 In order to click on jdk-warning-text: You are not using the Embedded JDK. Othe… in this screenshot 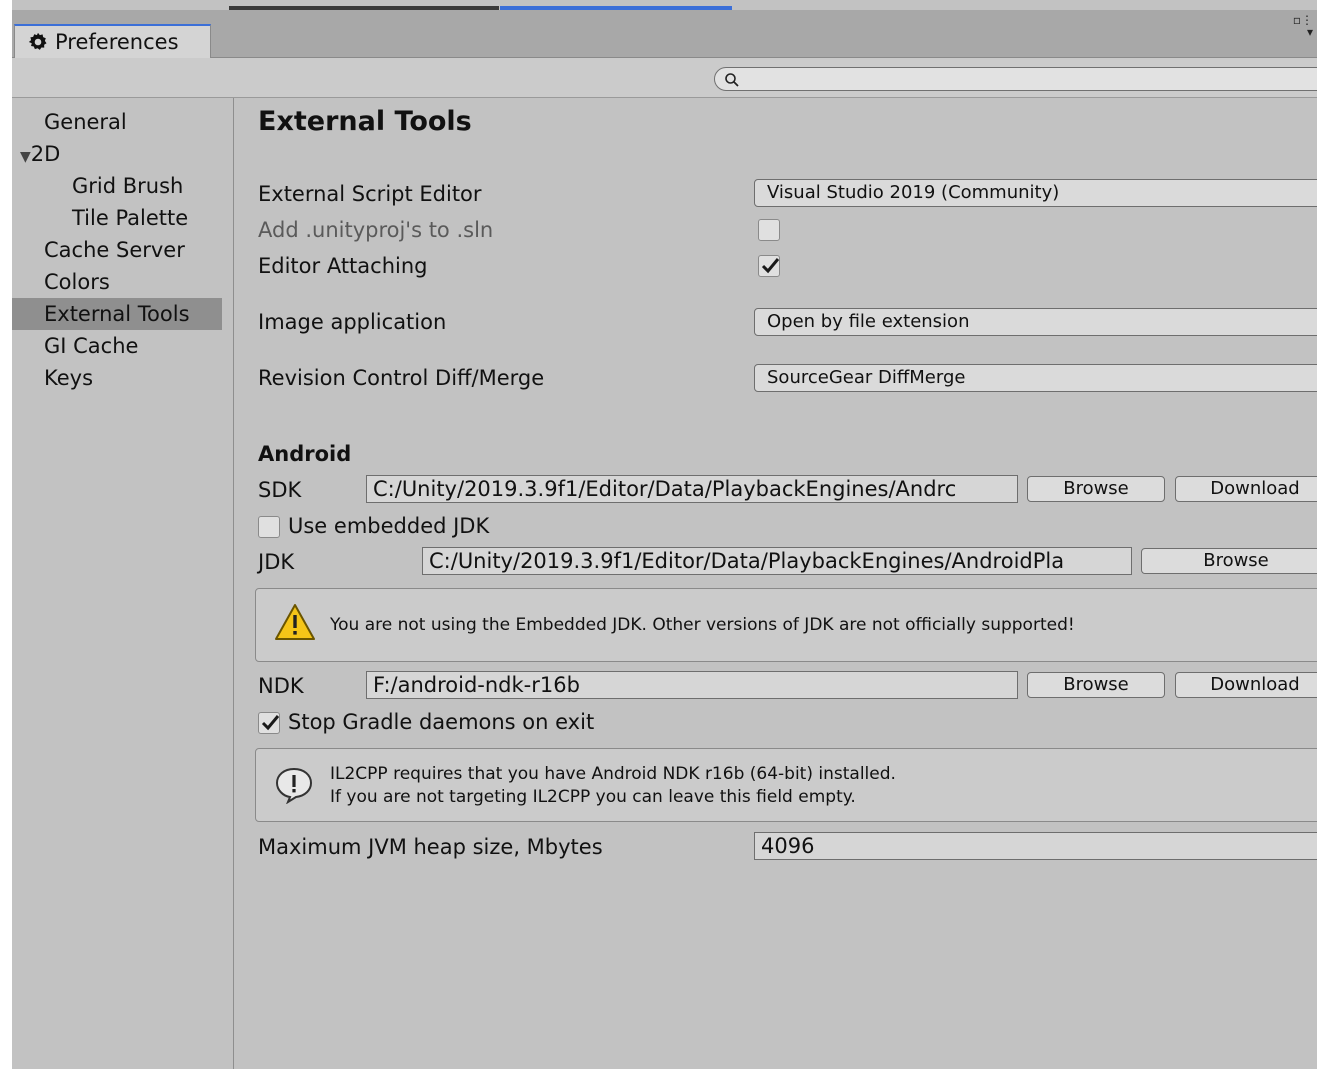, I will do `click(702, 625)`.